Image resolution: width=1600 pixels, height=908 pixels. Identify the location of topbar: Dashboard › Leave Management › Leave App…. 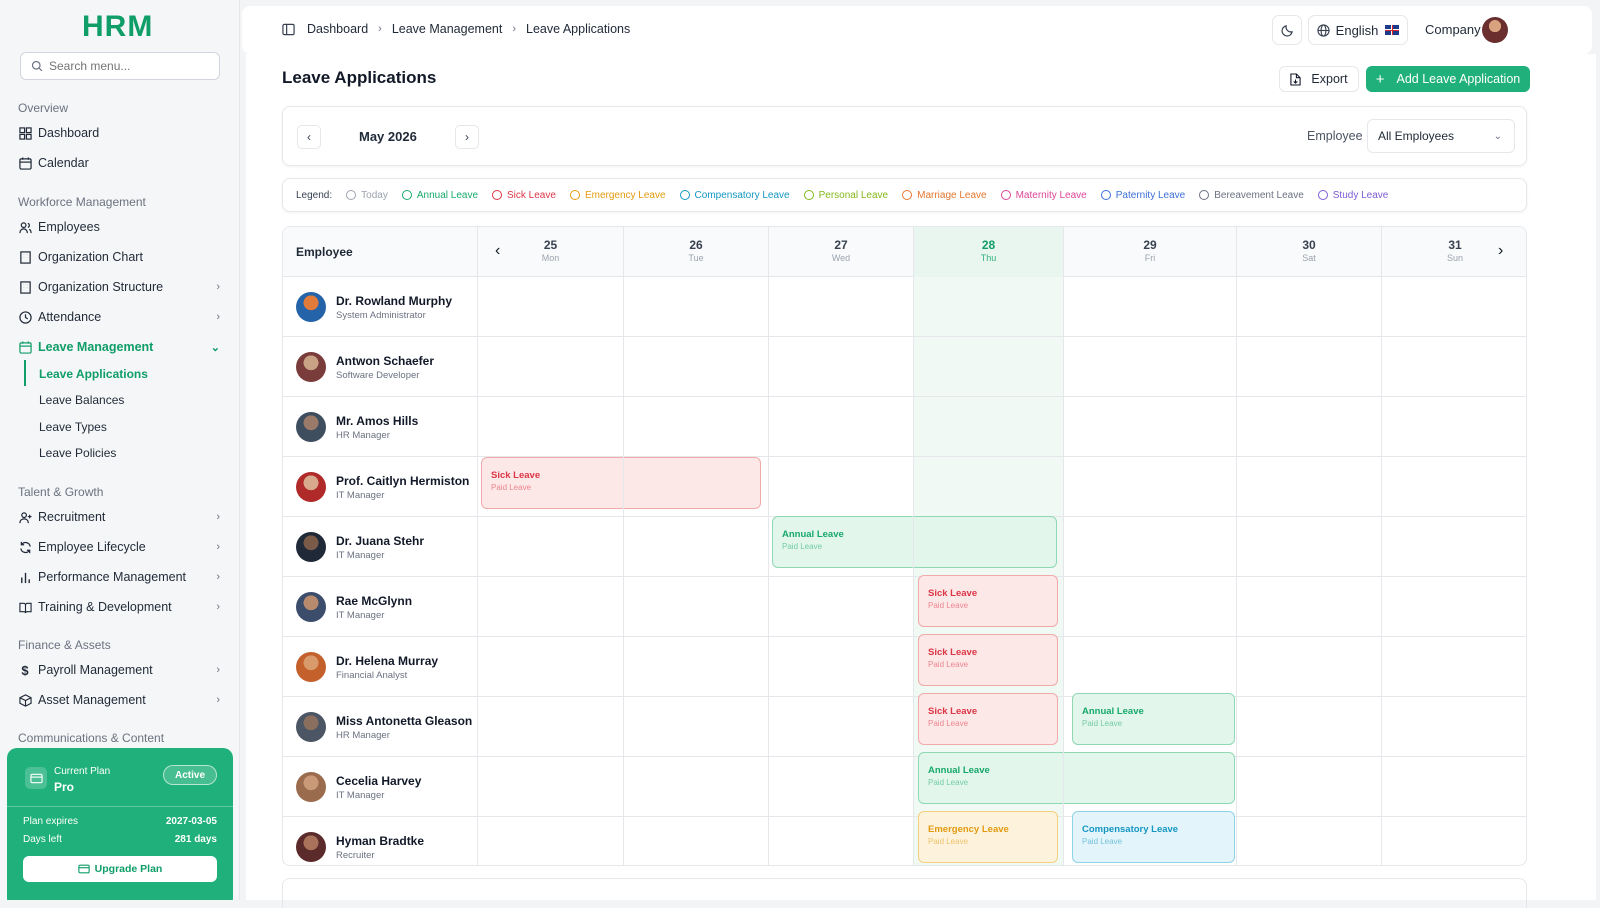
(917, 30).